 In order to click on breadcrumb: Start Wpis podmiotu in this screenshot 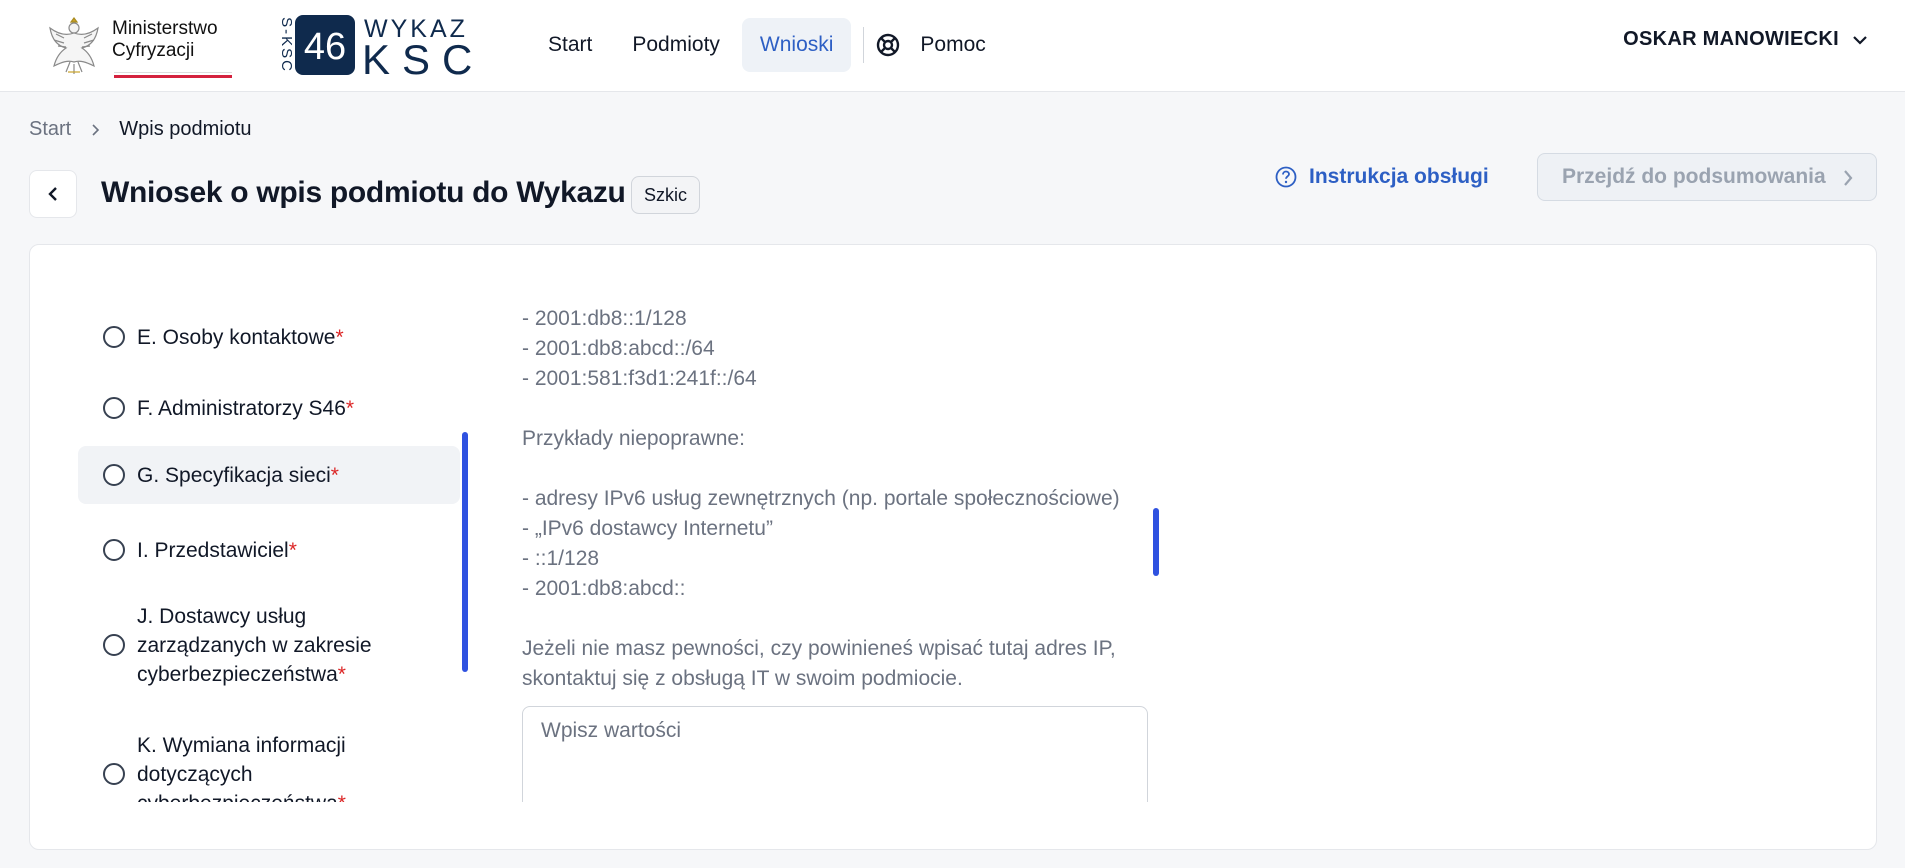, I will do `click(140, 129)`.